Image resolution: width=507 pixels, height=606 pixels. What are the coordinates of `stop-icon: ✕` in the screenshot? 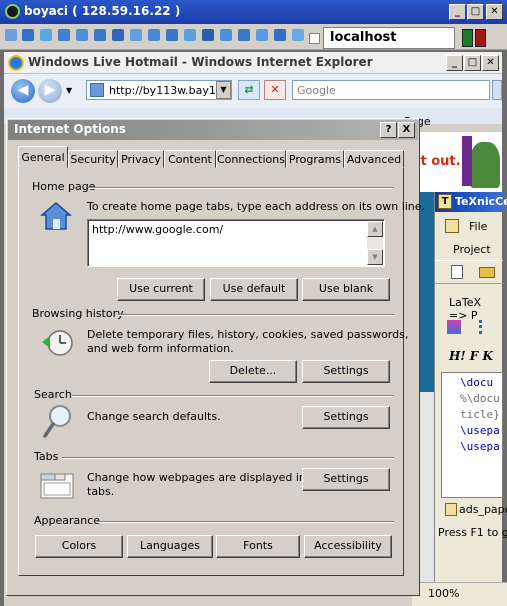 It's located at (275, 90).